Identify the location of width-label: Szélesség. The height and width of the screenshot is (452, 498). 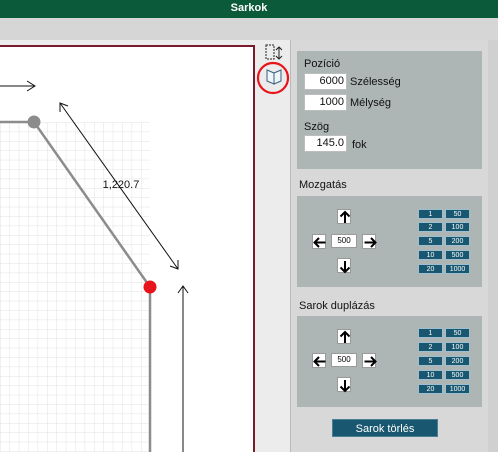
(375, 82).